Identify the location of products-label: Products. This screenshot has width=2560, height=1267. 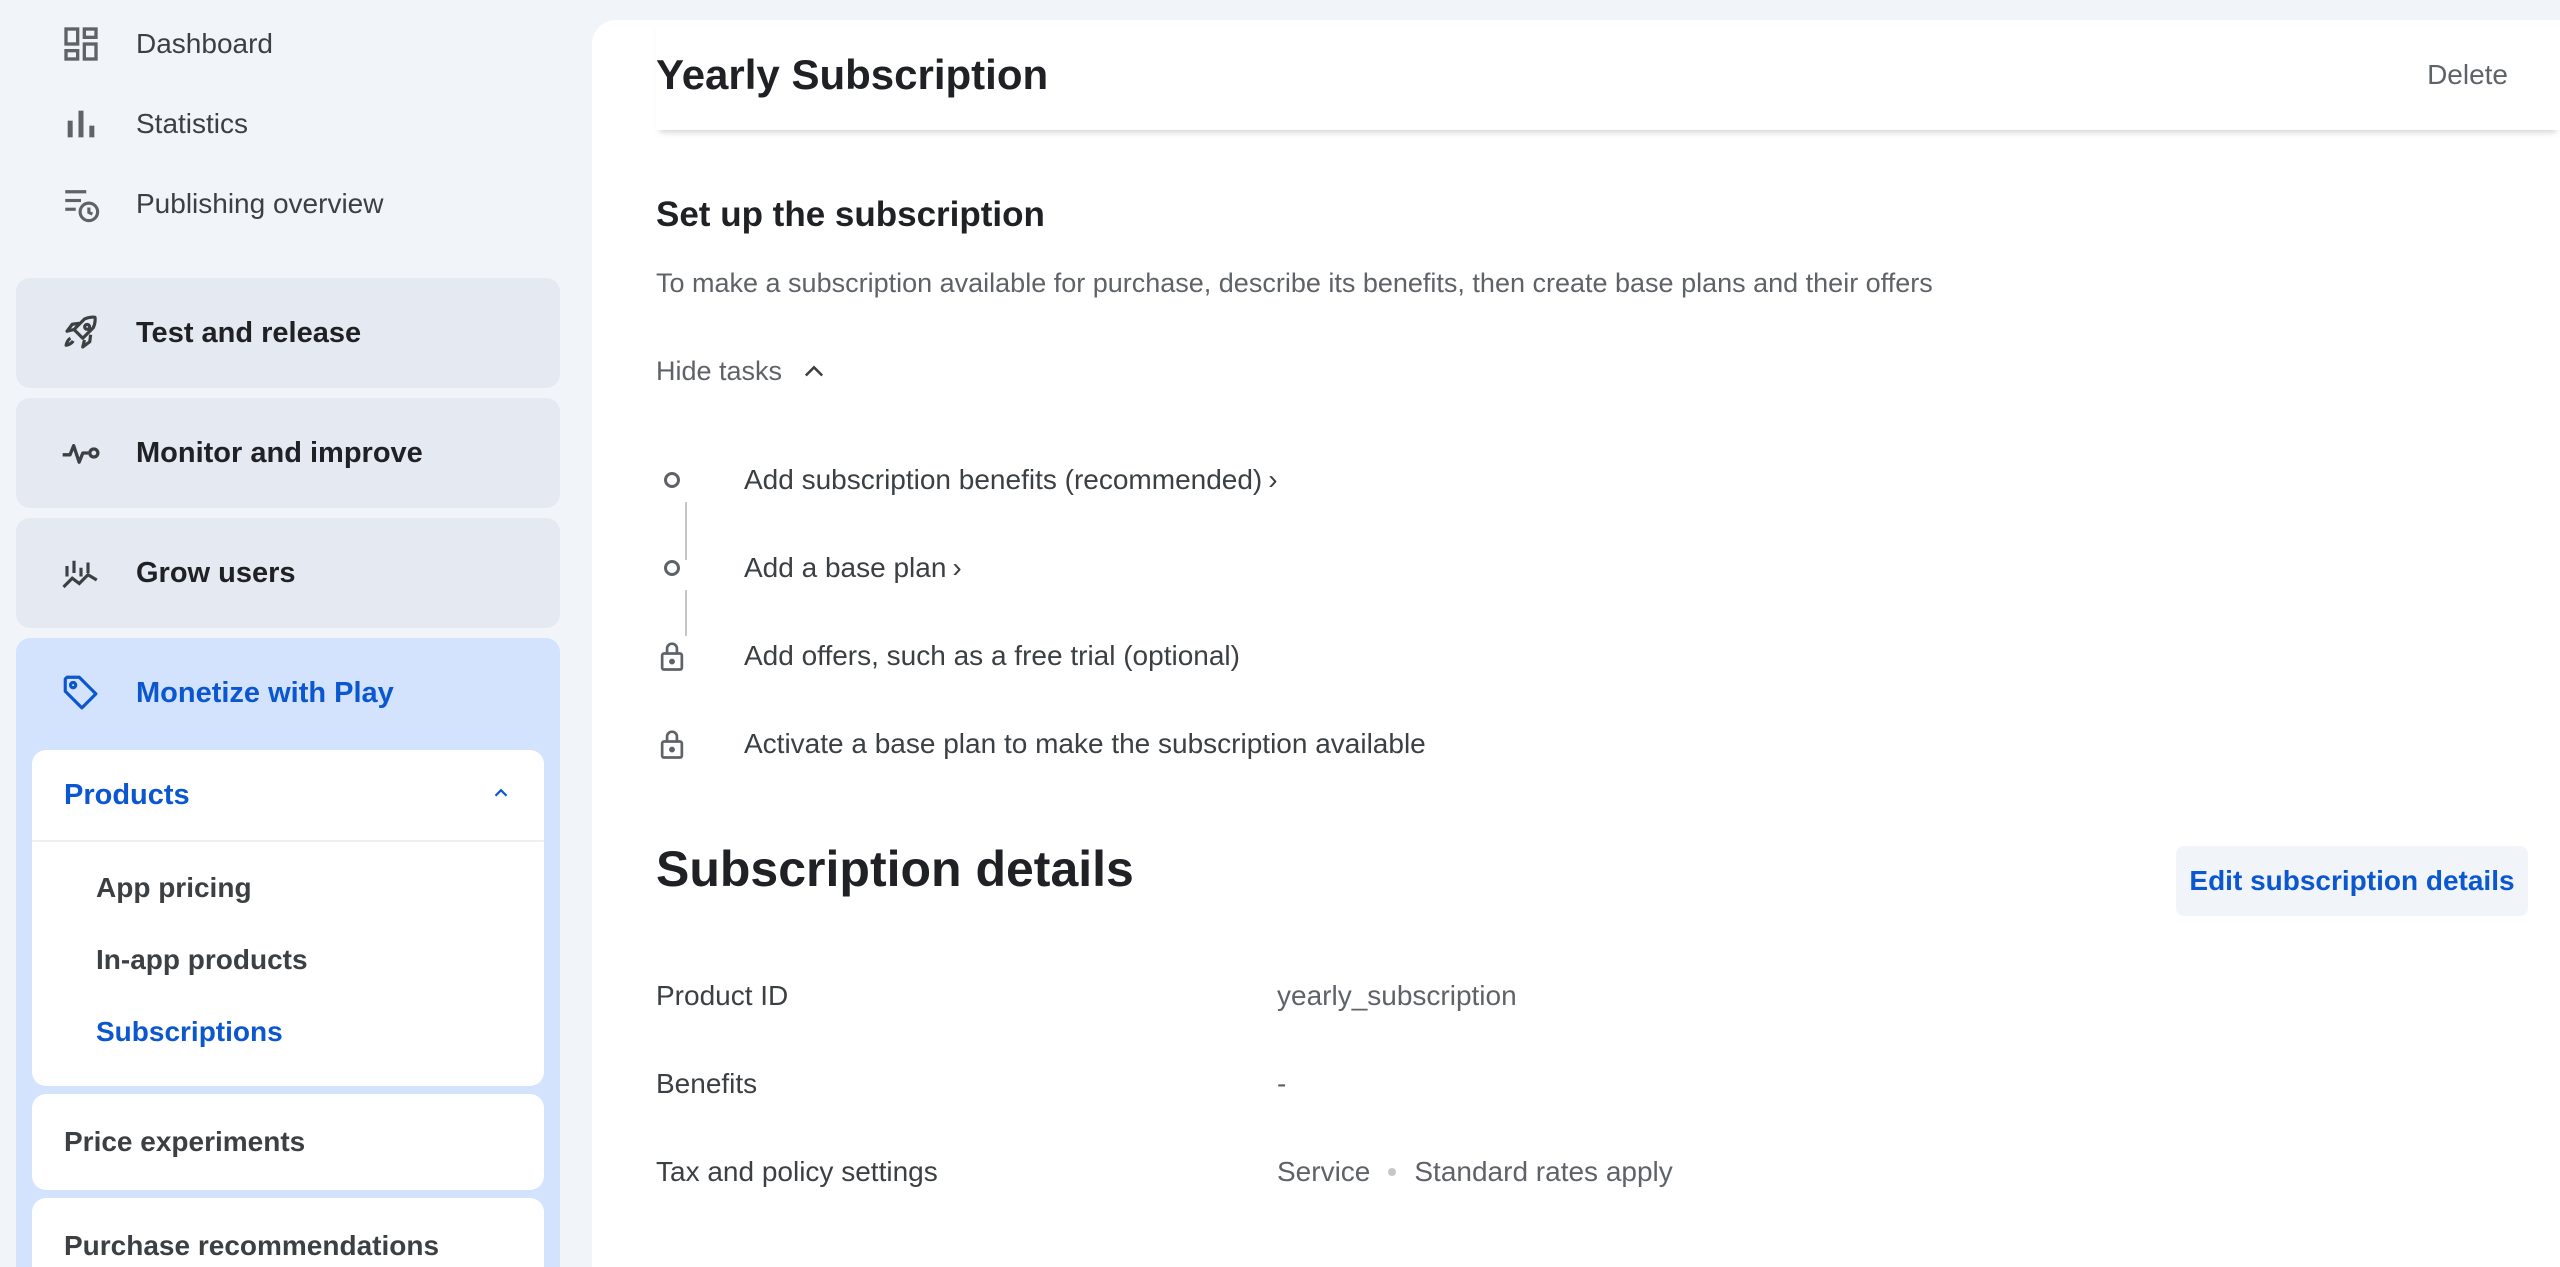
(127, 794).